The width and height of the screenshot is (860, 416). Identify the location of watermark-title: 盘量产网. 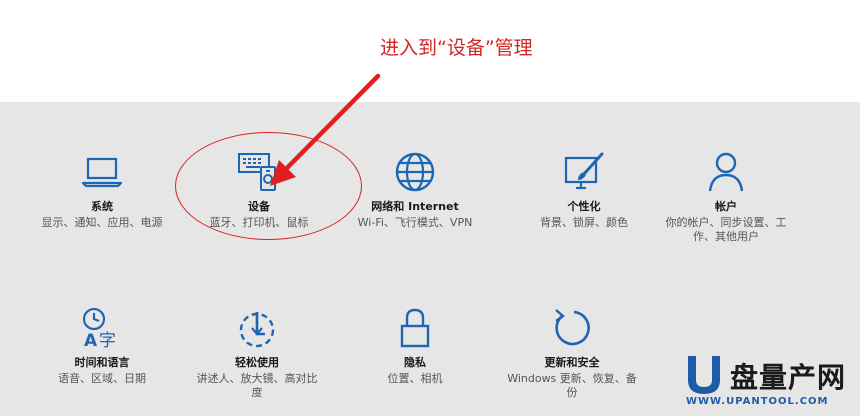
(788, 377).